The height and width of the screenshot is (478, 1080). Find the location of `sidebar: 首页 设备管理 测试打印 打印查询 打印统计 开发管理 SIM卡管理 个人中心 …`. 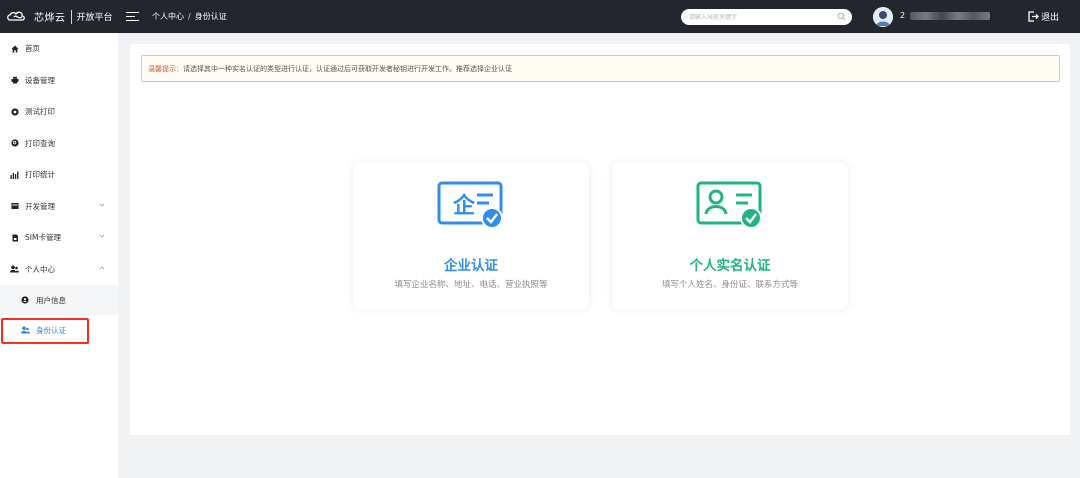

sidebar: 首页 设备管理 测试打印 打印查询 打印统计 开发管理 SIM卡管理 个人中心 … is located at coordinates (59, 255).